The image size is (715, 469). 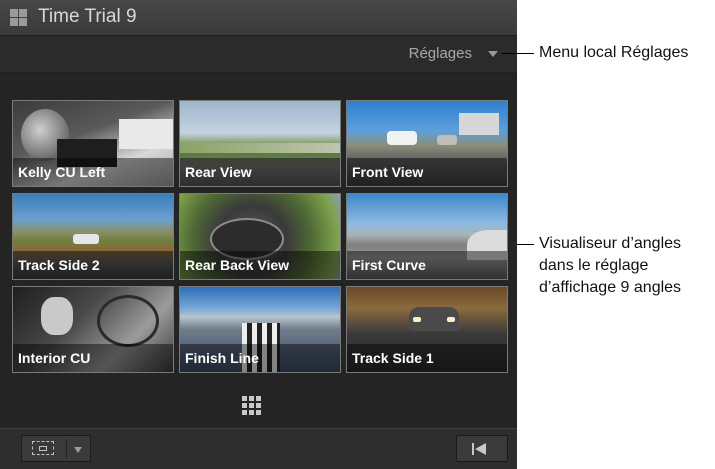 What do you see at coordinates (594, 265) in the screenshot?
I see `callout-viewer-line2: dans le réglage` at bounding box center [594, 265].